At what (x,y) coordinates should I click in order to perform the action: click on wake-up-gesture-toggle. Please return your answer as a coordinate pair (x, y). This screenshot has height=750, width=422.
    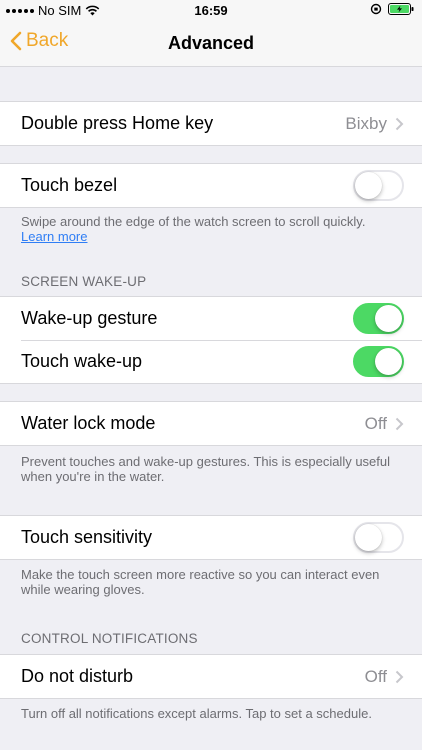
    Looking at the image, I should click on (378, 318).